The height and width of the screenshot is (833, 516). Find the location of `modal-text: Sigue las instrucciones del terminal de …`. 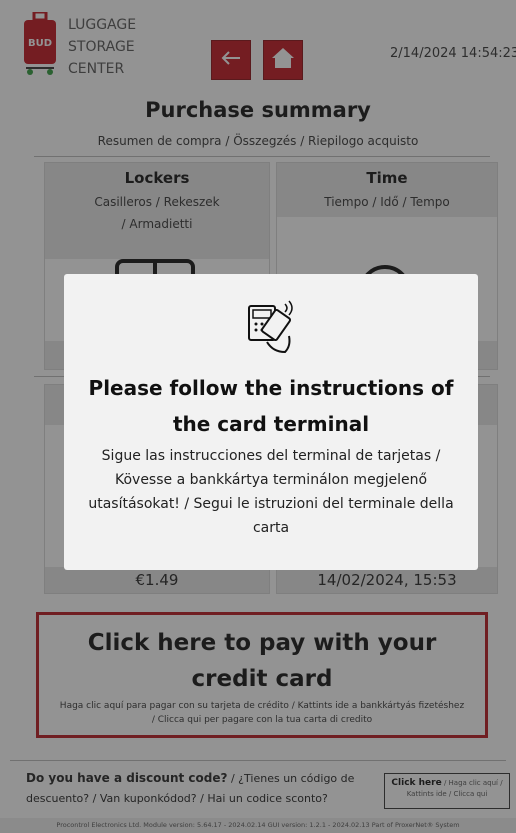

modal-text: Sigue las instrucciones del terminal de … is located at coordinates (271, 492).